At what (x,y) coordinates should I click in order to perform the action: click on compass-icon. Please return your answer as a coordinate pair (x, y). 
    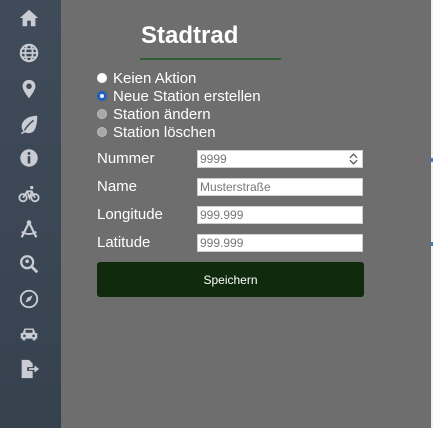
    Looking at the image, I should click on (29, 299).